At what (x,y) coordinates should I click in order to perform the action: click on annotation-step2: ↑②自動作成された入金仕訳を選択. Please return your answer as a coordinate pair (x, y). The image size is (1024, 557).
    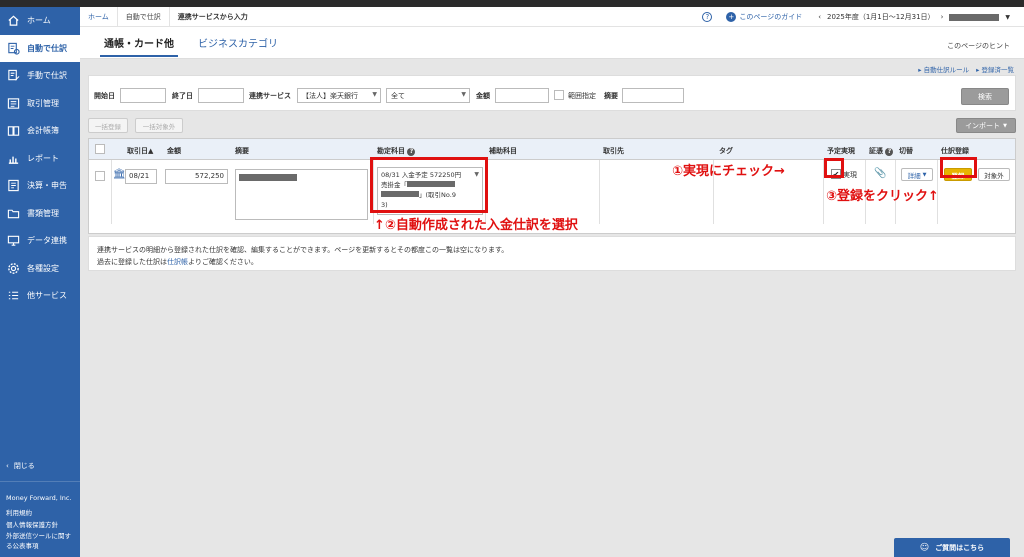
    Looking at the image, I should click on (476, 225).